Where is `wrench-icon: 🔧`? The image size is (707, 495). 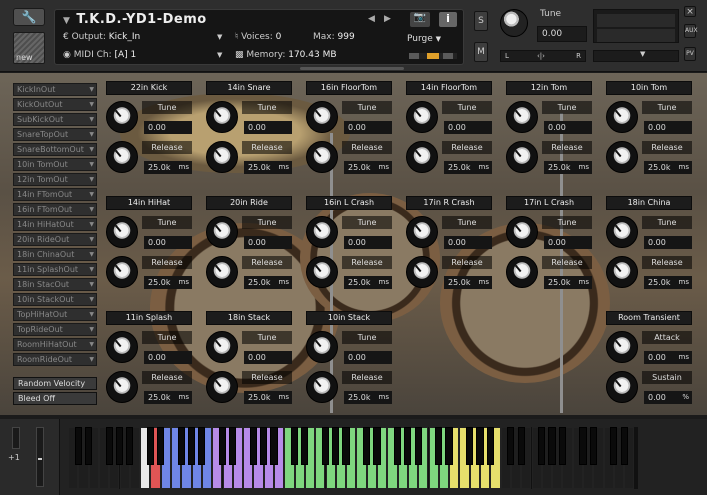 wrench-icon: 🔧 is located at coordinates (29, 17).